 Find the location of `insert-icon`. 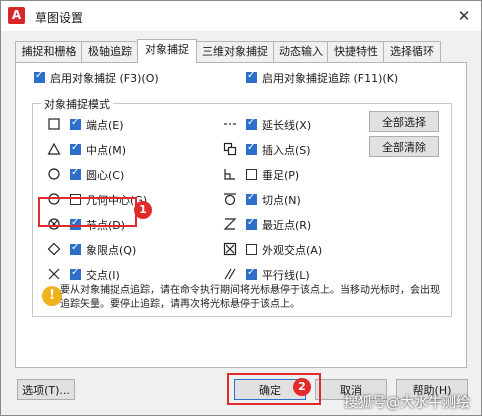

insert-icon is located at coordinates (230, 149).